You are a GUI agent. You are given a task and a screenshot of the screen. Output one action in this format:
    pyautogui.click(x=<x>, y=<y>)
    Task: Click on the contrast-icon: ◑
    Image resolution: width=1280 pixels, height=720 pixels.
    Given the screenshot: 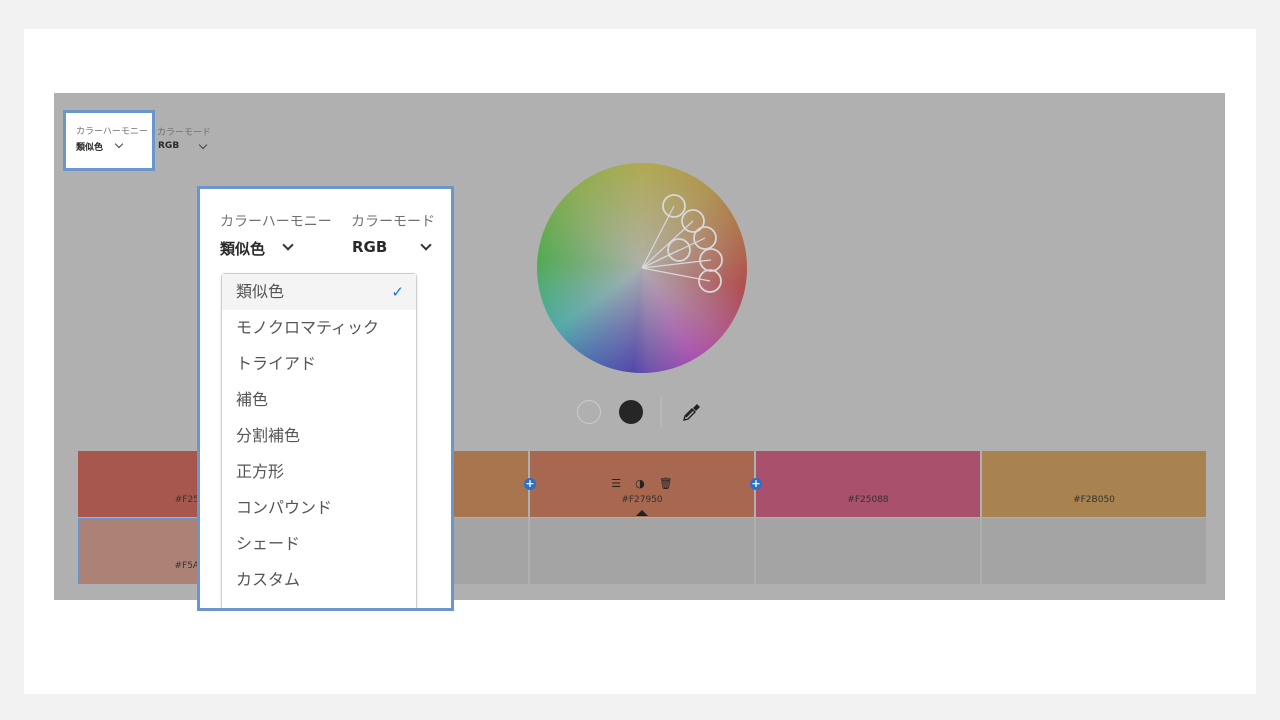 What is the action you would take?
    pyautogui.click(x=647, y=483)
    